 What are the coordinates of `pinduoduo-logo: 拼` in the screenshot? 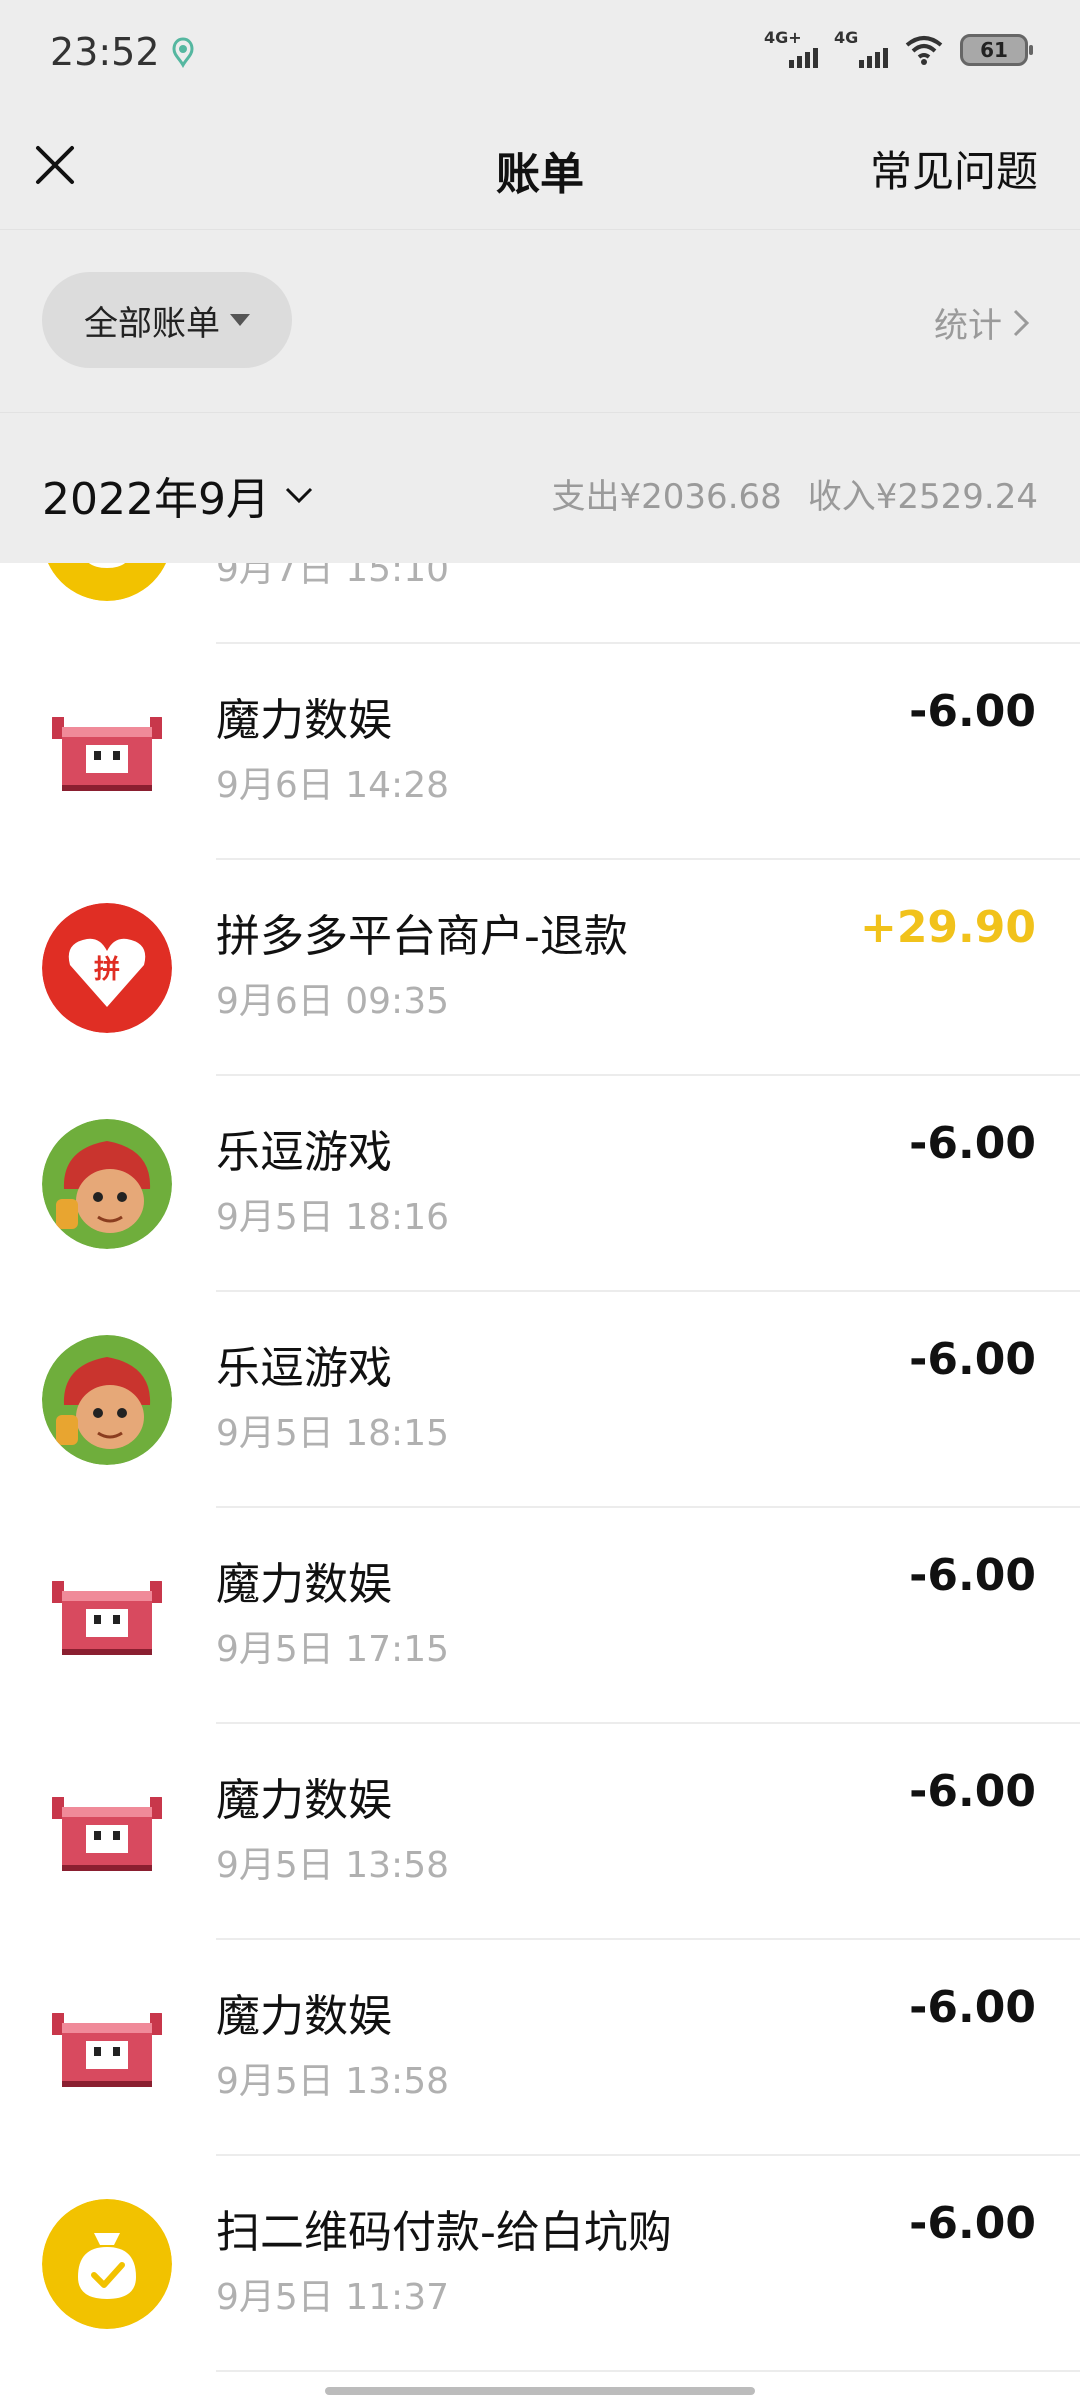 It's located at (107, 968).